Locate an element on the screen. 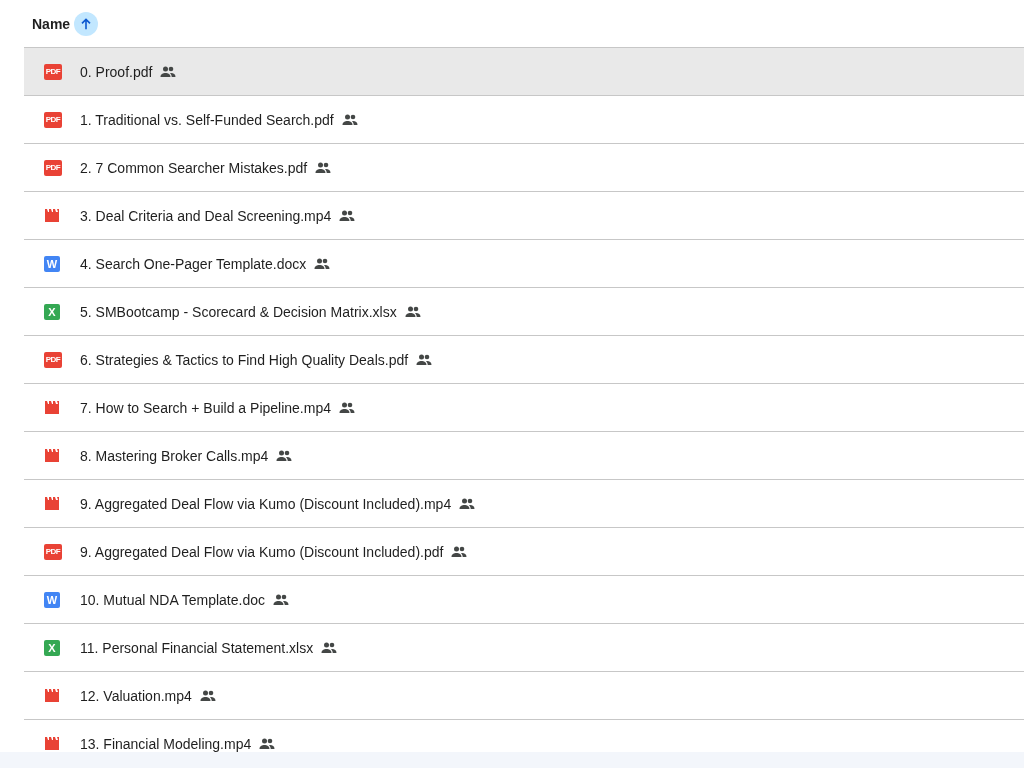 The image size is (1024, 768). file-row: W 4. Search One-Pager Template.docx is located at coordinates (524, 263).